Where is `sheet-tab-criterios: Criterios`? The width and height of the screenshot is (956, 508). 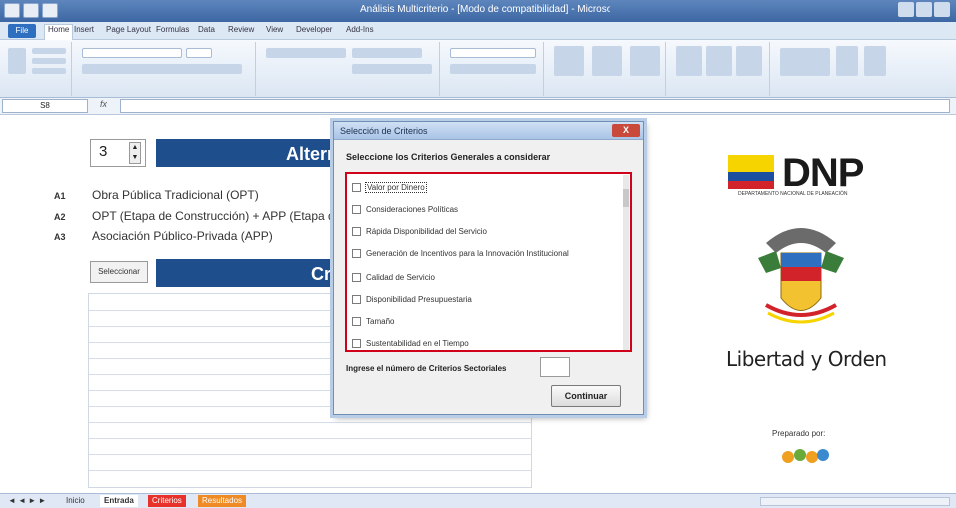
sheet-tab-criterios: Criterios is located at coordinates (167, 501).